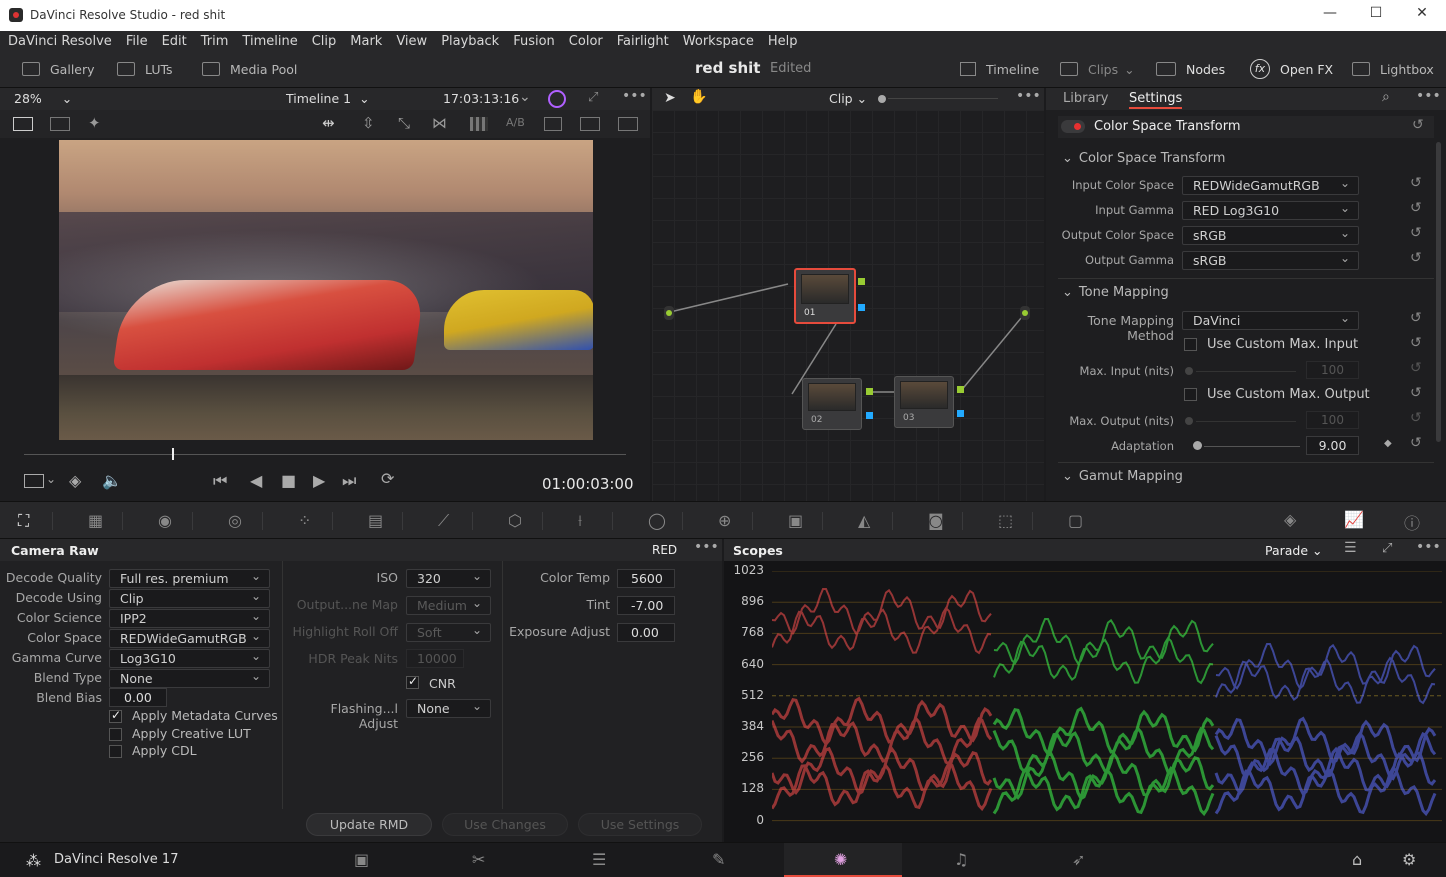  Describe the element at coordinates (94, 123) in the screenshot. I see `magic-wand-icon: ✦` at that location.